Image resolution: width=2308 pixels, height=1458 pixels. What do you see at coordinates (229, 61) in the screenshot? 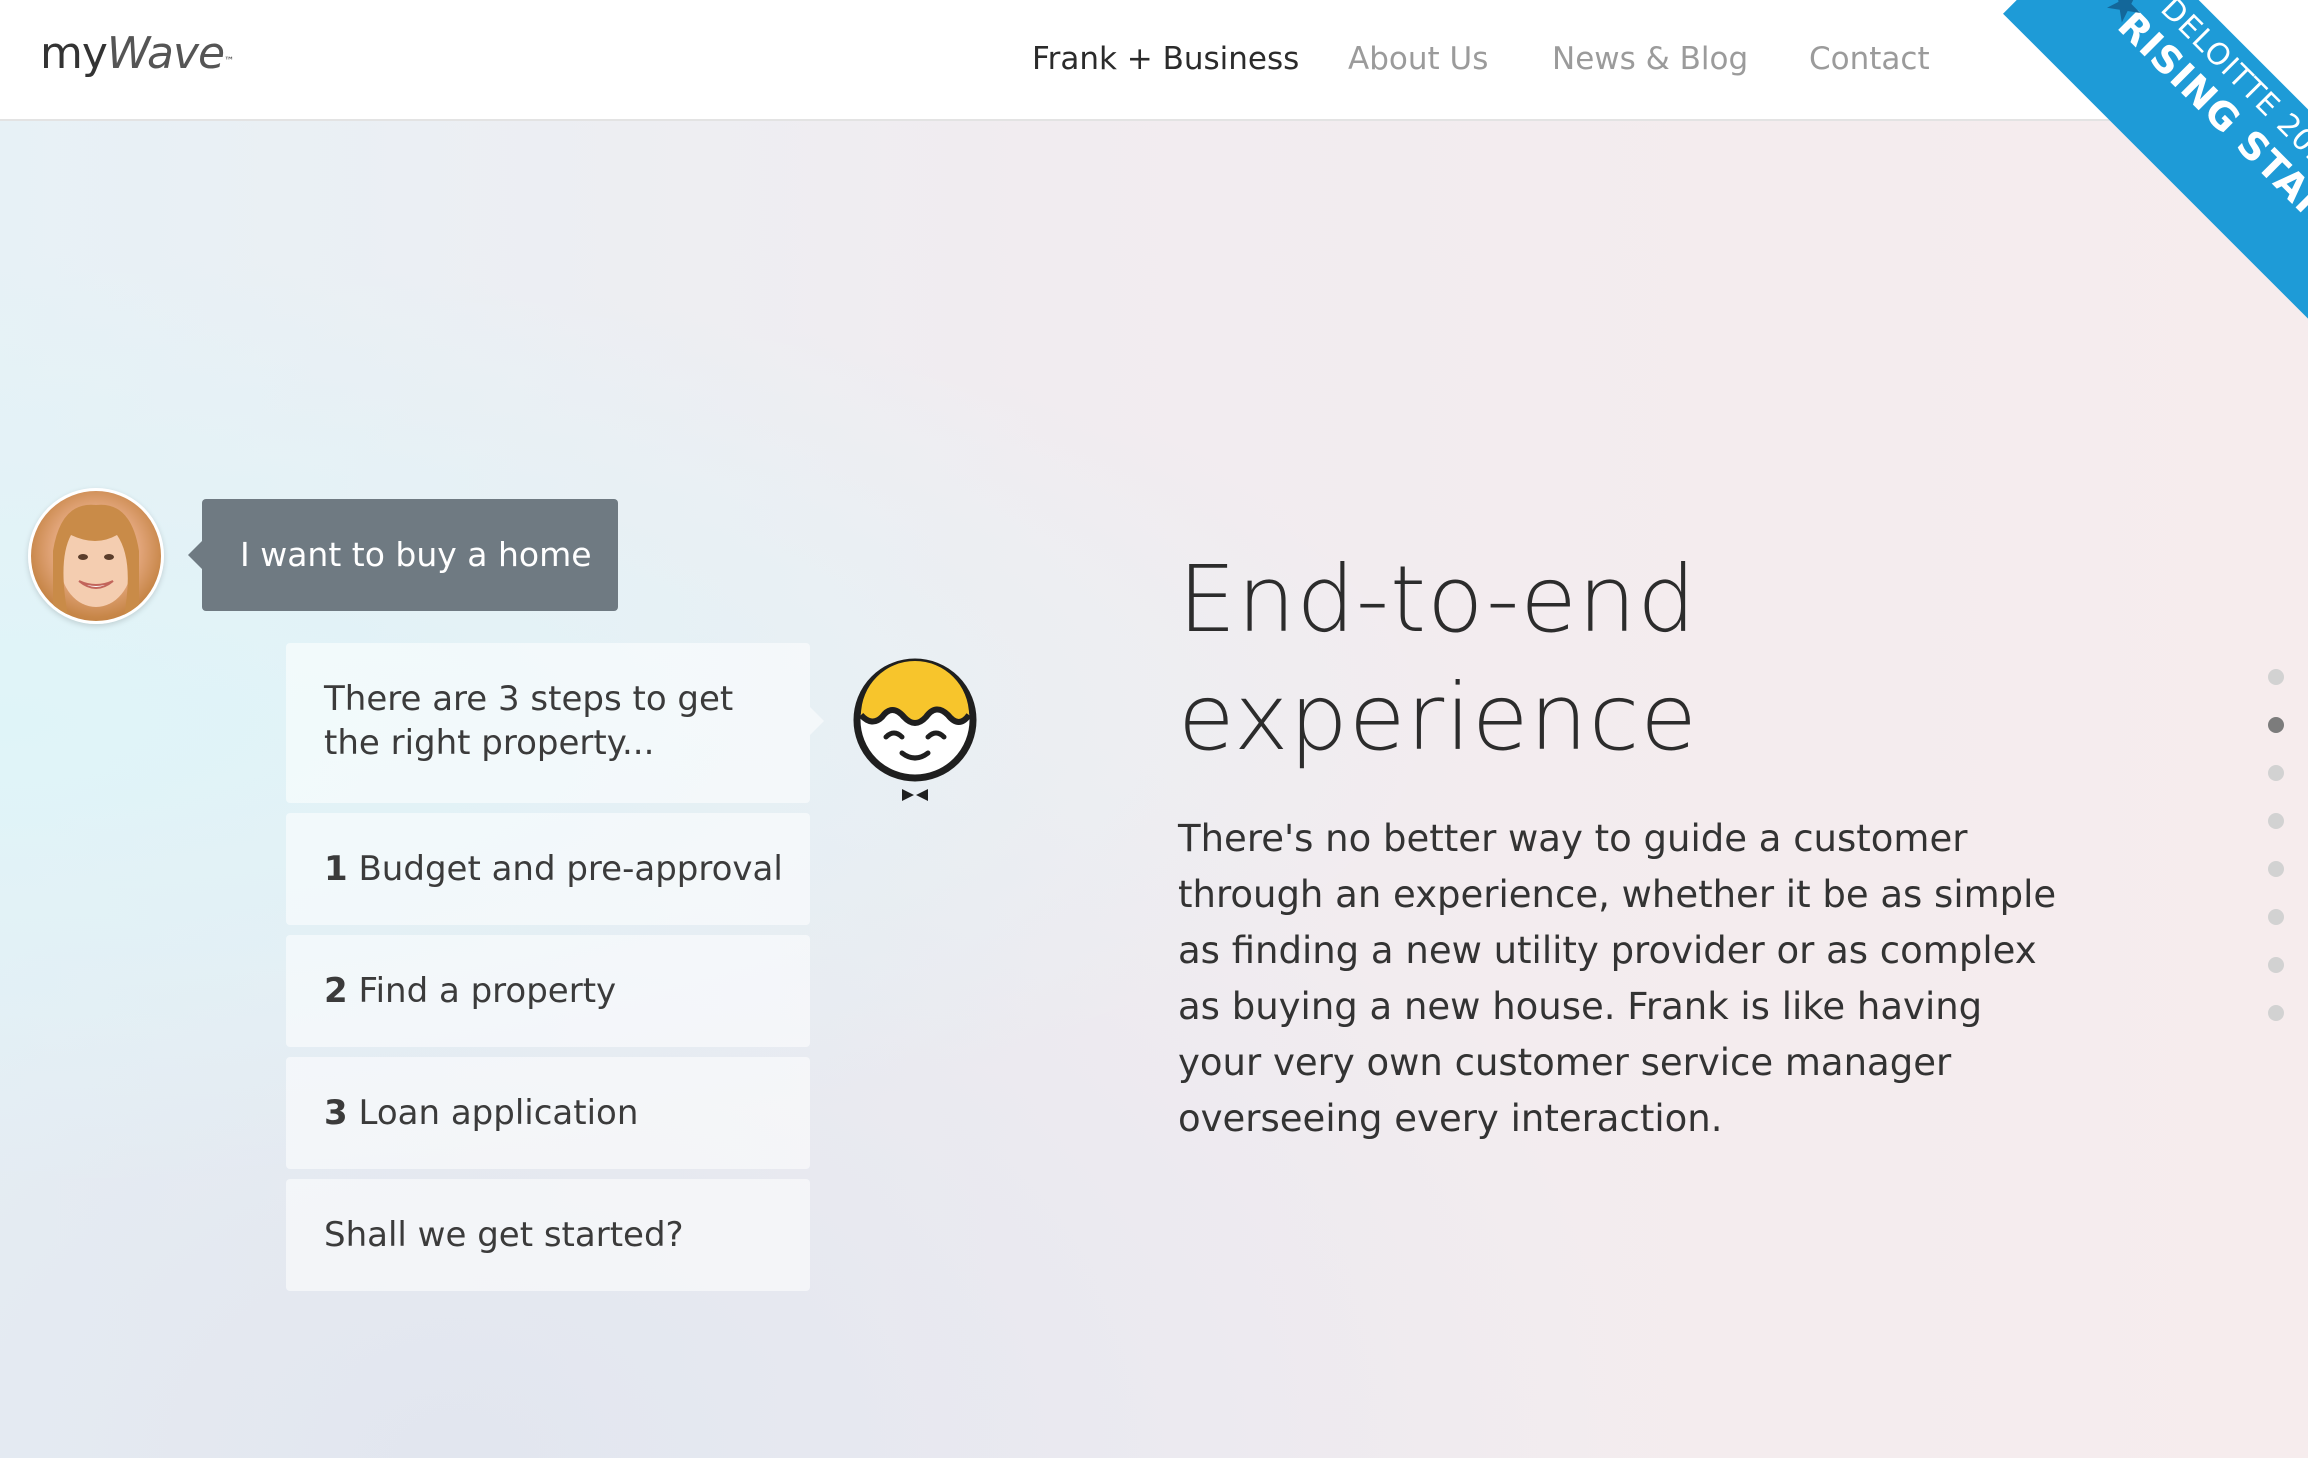
I see `logo-trademark: ™` at bounding box center [229, 61].